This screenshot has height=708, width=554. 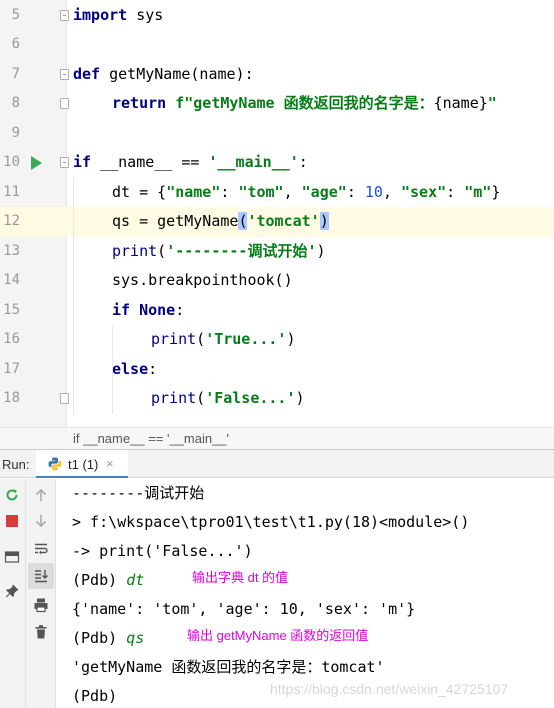 I want to click on code-token: "tom", so click(x=261, y=191).